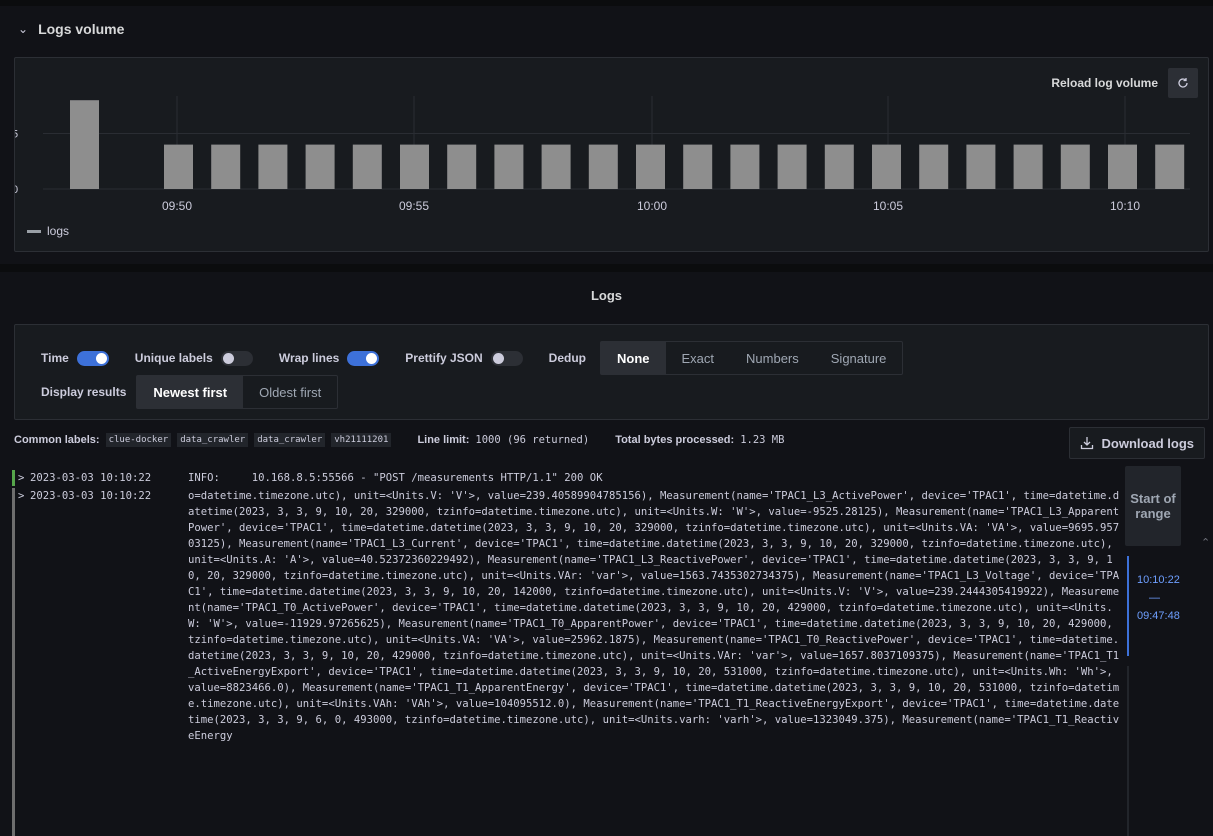  I want to click on time-label: Time, so click(55, 358).